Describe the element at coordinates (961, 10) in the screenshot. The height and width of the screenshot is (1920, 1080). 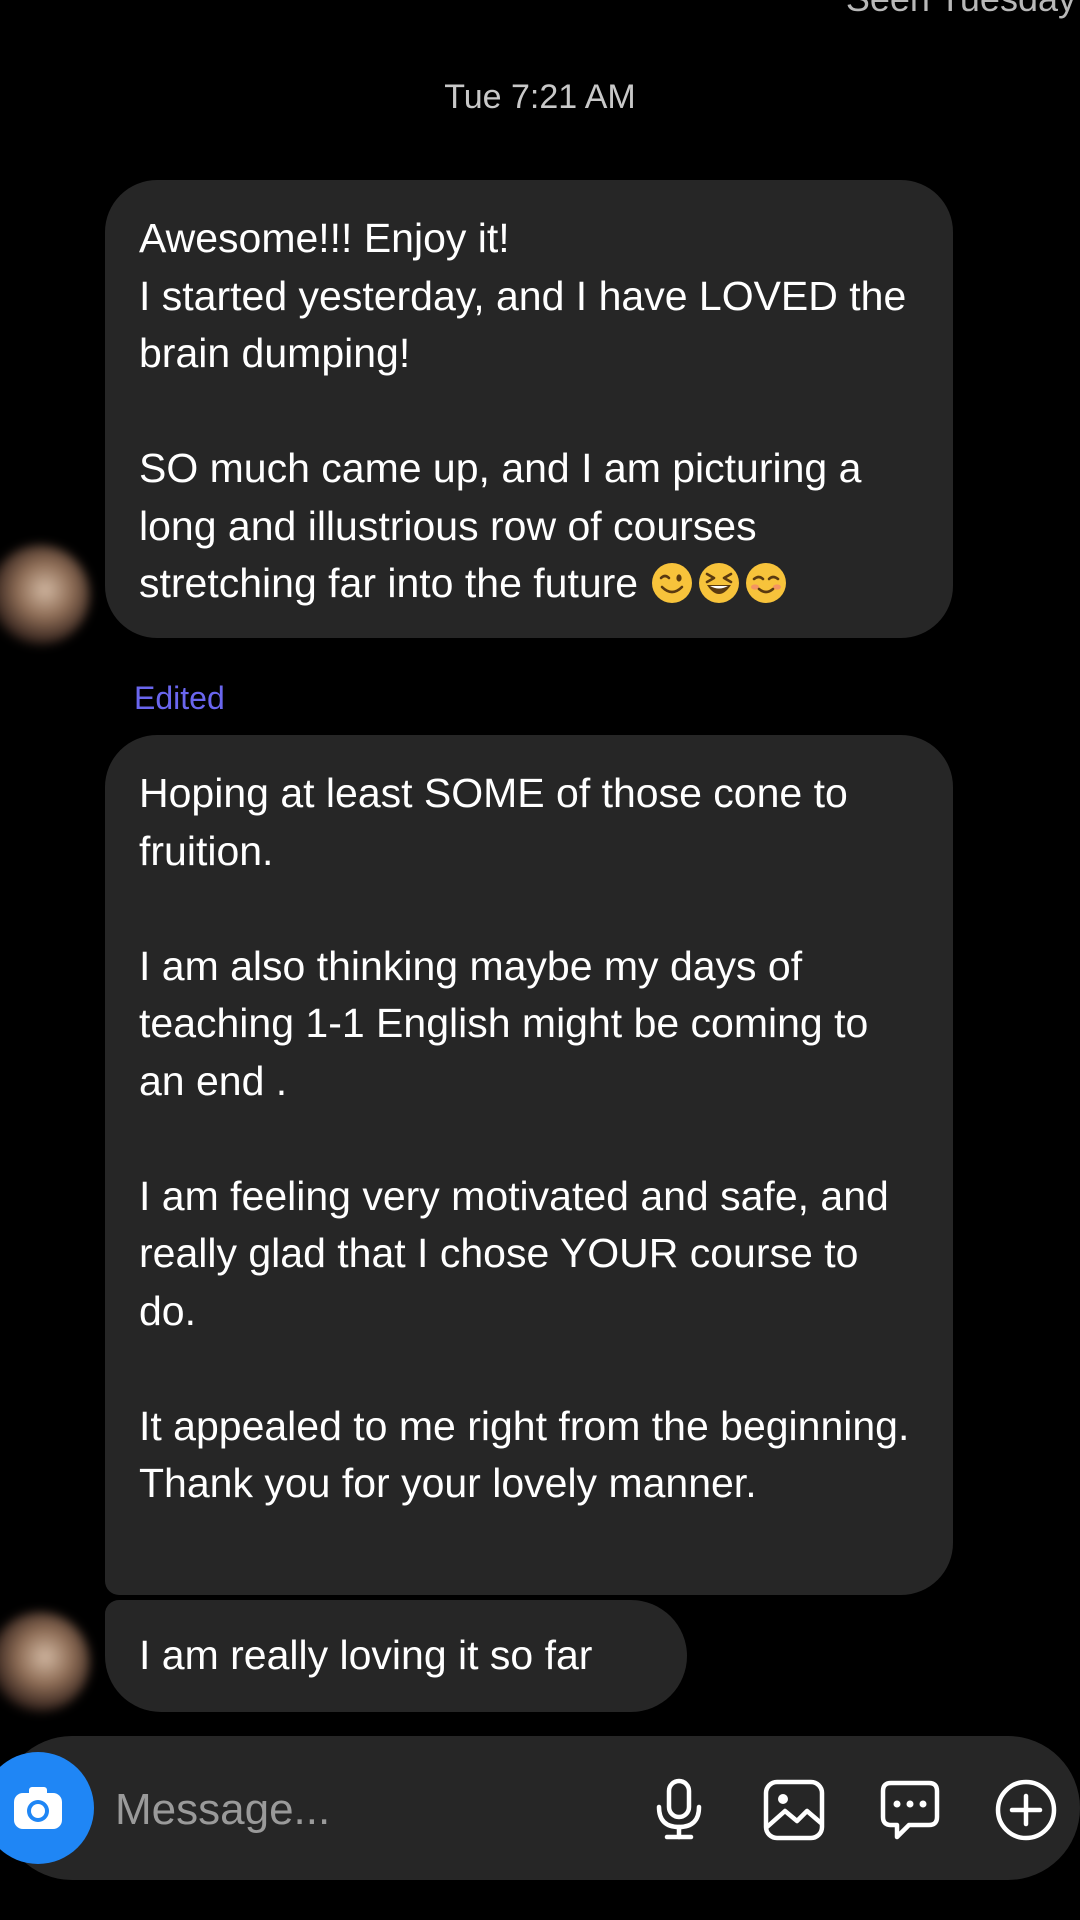
I see `seen-status: Seen Tuesday` at that location.